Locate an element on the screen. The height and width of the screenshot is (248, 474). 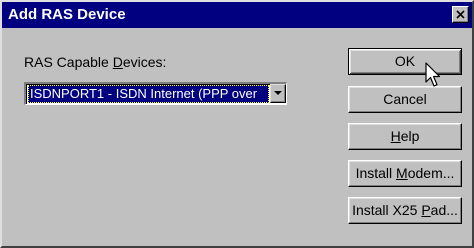
mouse-pointer-icon is located at coordinates (433, 74).